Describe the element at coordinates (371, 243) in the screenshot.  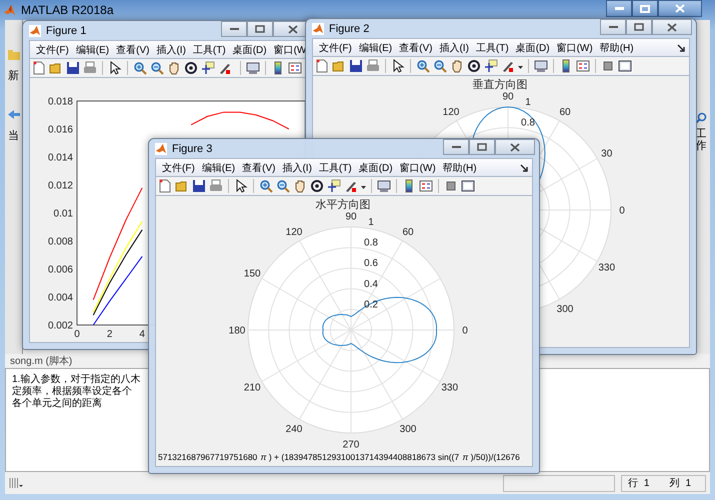
I see `radius-label: 0.8` at that location.